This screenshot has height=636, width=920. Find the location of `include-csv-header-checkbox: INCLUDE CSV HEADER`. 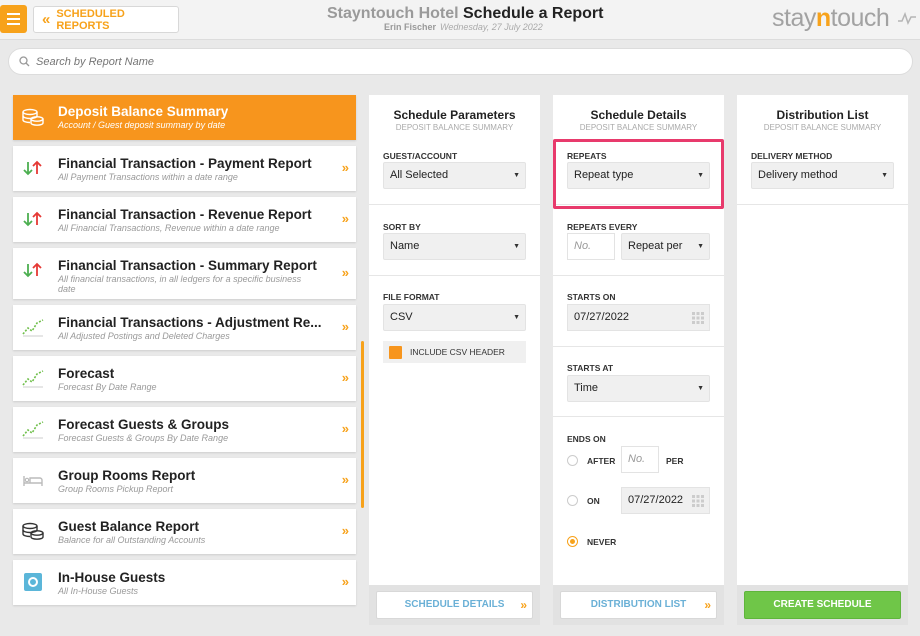

include-csv-header-checkbox: INCLUDE CSV HEADER is located at coordinates (454, 352).